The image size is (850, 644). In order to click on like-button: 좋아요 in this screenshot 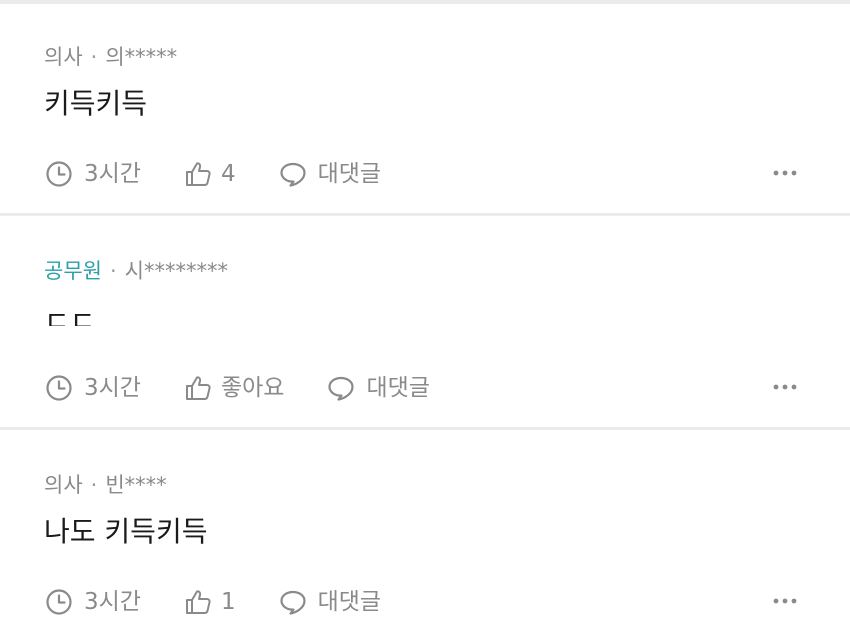, I will do `click(233, 388)`.